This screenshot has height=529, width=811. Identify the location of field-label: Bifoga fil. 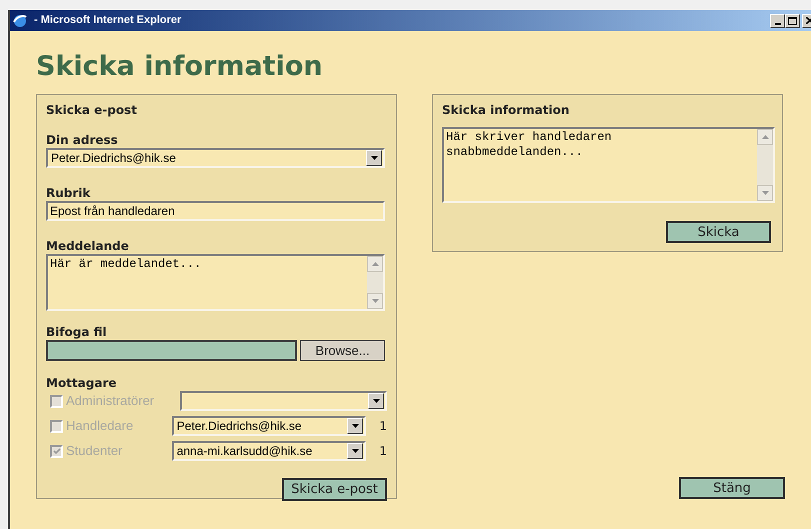
(77, 332).